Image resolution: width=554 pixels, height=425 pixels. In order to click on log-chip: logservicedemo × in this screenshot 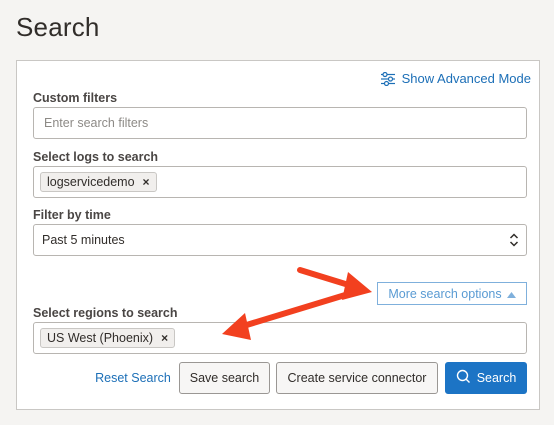, I will do `click(98, 182)`.